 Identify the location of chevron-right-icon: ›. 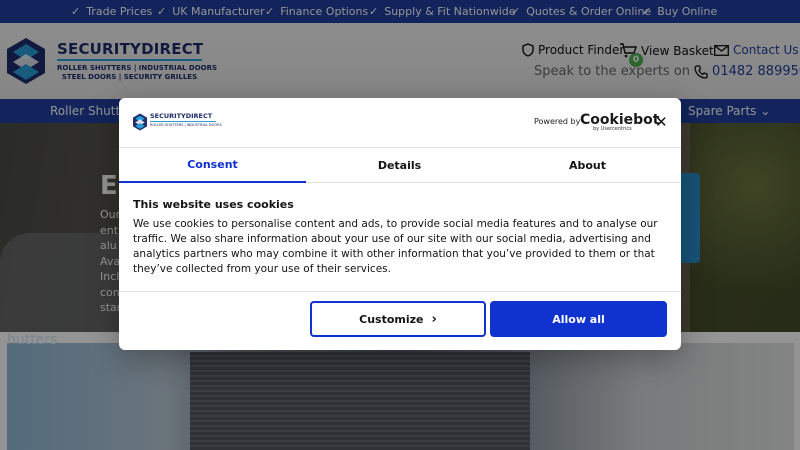
(434, 319).